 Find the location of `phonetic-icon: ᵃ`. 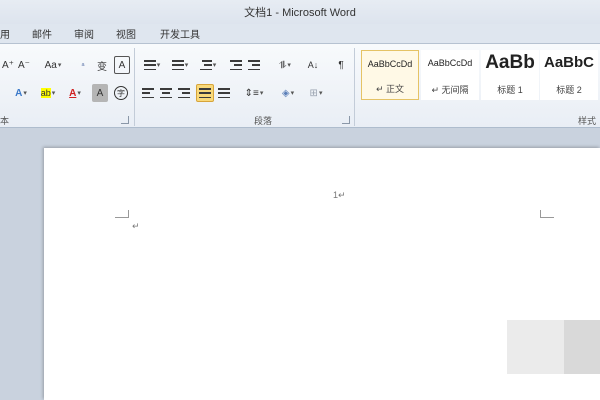

phonetic-icon: ᵃ is located at coordinates (83, 65).